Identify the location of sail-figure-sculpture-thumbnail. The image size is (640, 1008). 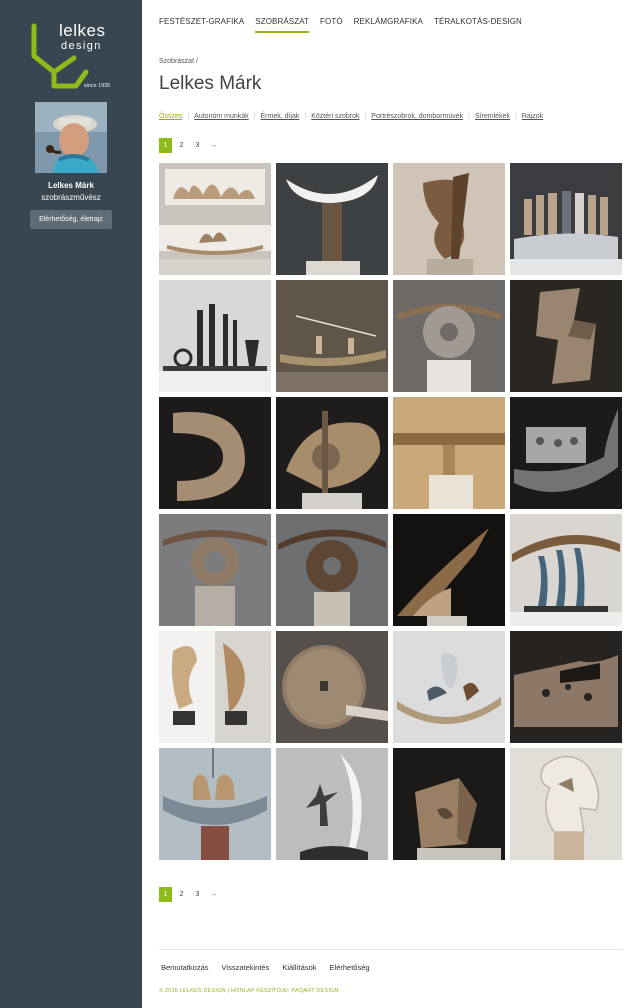
(332, 804).